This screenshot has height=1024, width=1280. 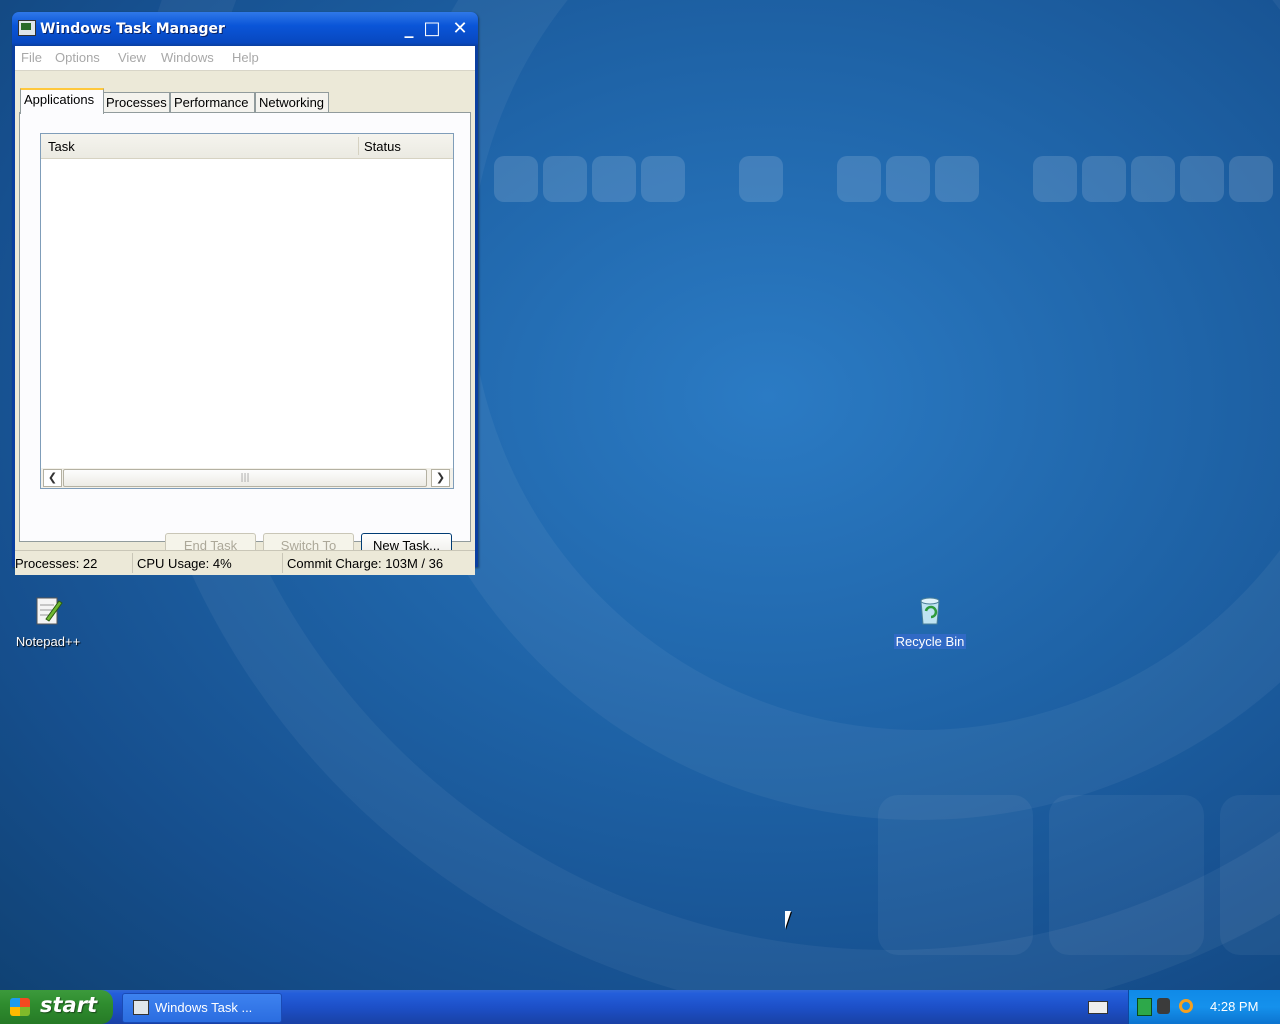 What do you see at coordinates (460, 29) in the screenshot?
I see `close-button: ✕` at bounding box center [460, 29].